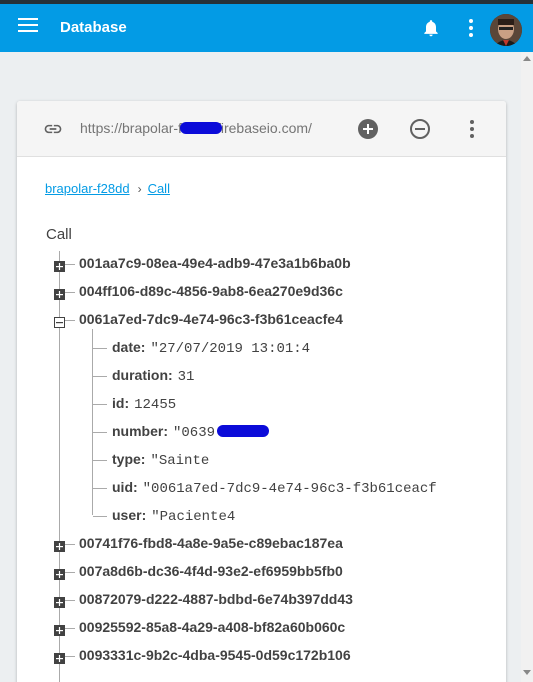 This screenshot has height=682, width=533. Describe the element at coordinates (142, 375) in the screenshot. I see `field-key: duration:` at that location.